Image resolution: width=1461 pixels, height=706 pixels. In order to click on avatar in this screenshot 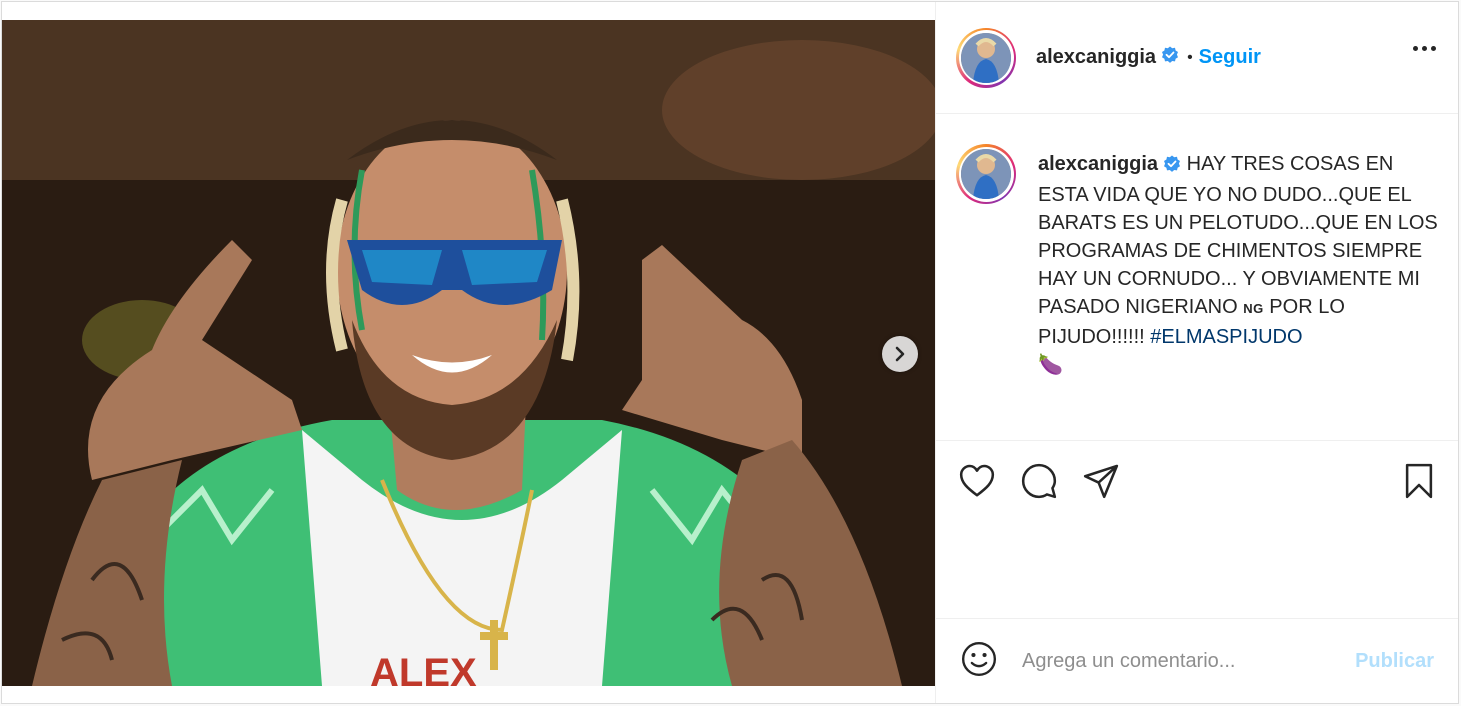, I will do `click(986, 57)`.